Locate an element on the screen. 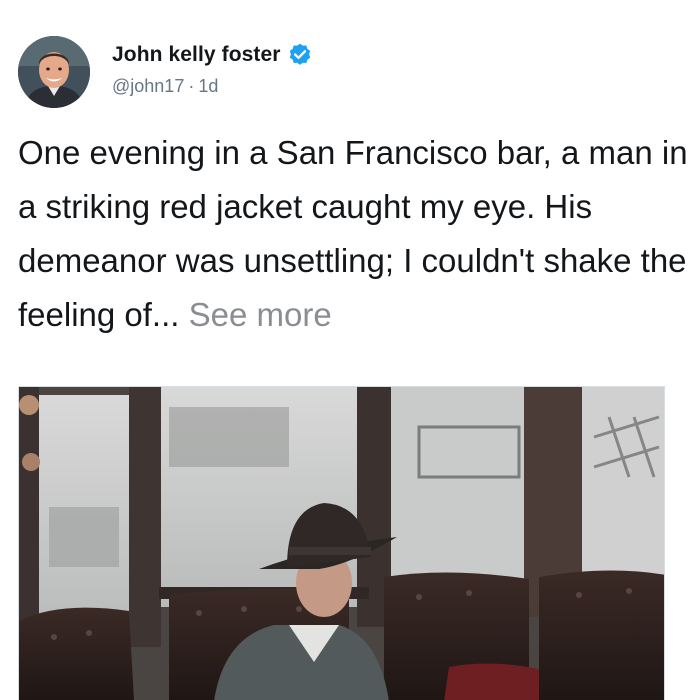 The width and height of the screenshot is (700, 700). name-row: John kelly foster is located at coordinates (212, 55).